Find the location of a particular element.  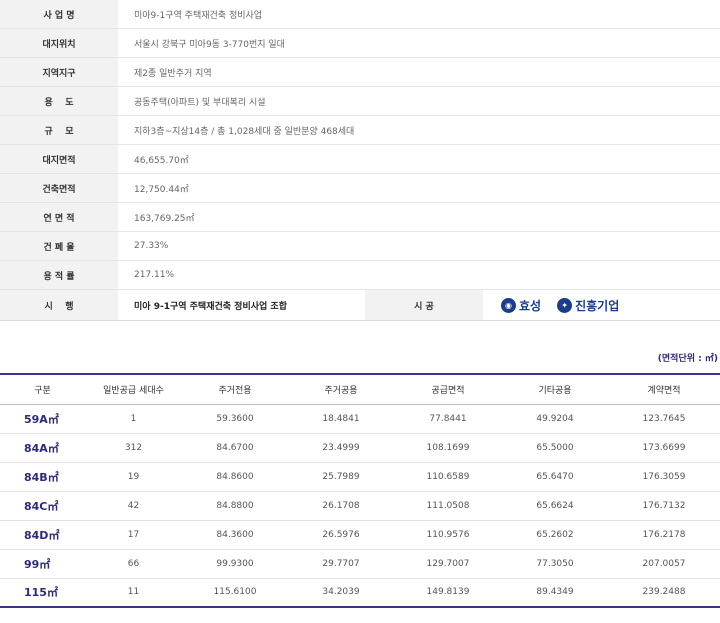

cell: 26.1708 is located at coordinates (341, 505).